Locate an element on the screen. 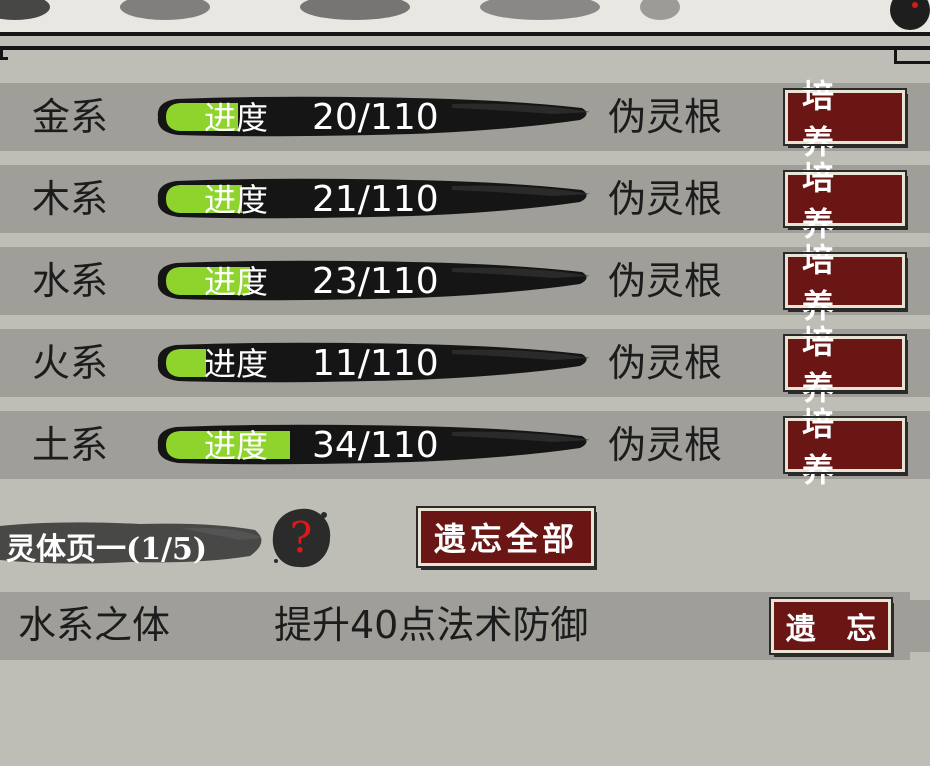  element-row-metal: 金系 进度 20/110 伪灵根 培 养 is located at coordinates (465, 119).